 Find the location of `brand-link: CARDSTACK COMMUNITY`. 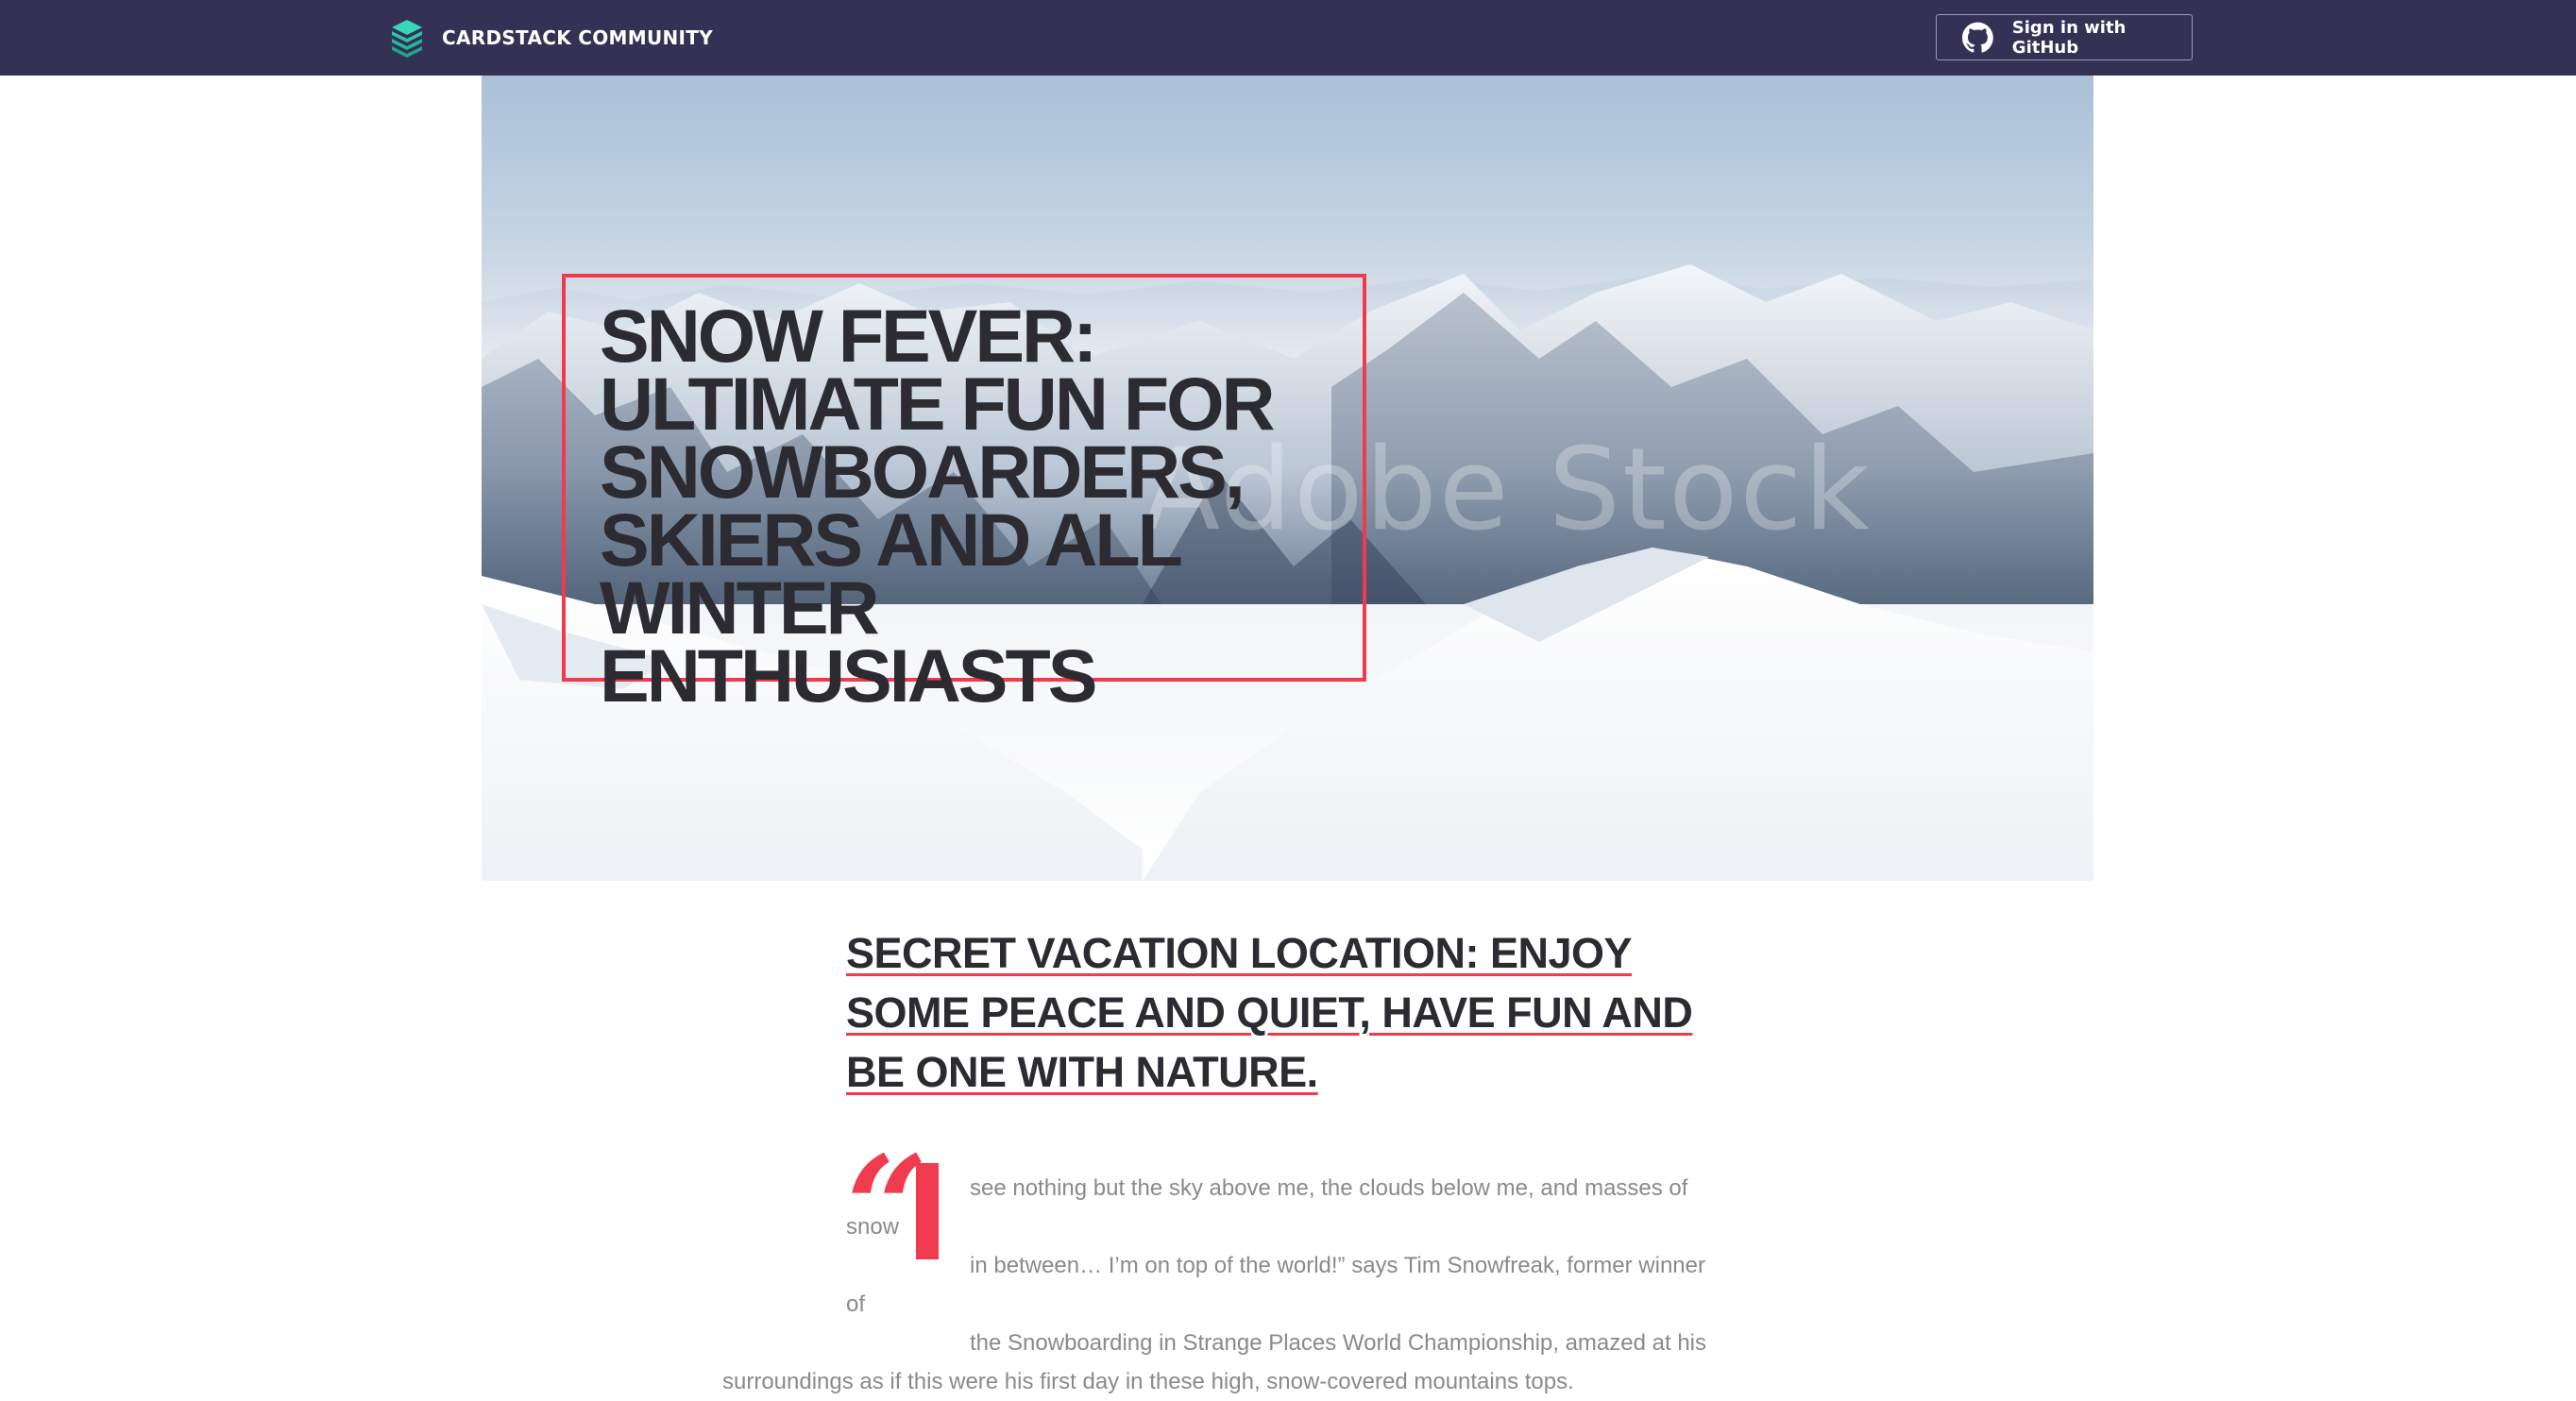

brand-link: CARDSTACK COMMUNITY is located at coordinates (551, 38).